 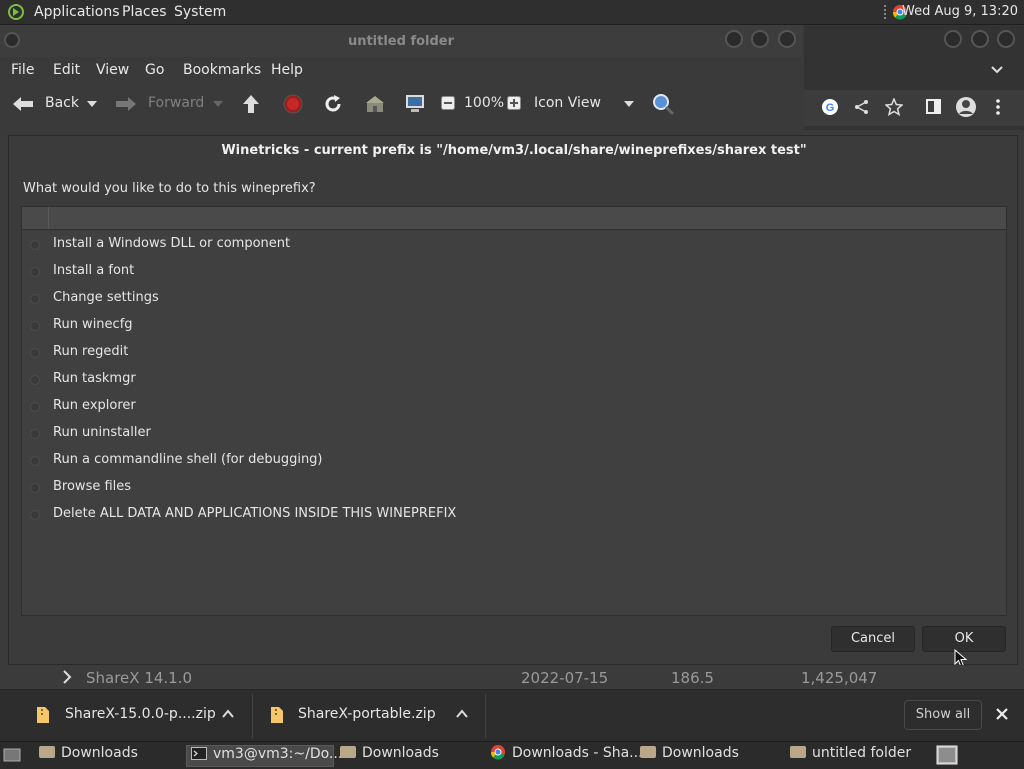 What do you see at coordinates (12, 755) in the screenshot?
I see `show-desktop-icon` at bounding box center [12, 755].